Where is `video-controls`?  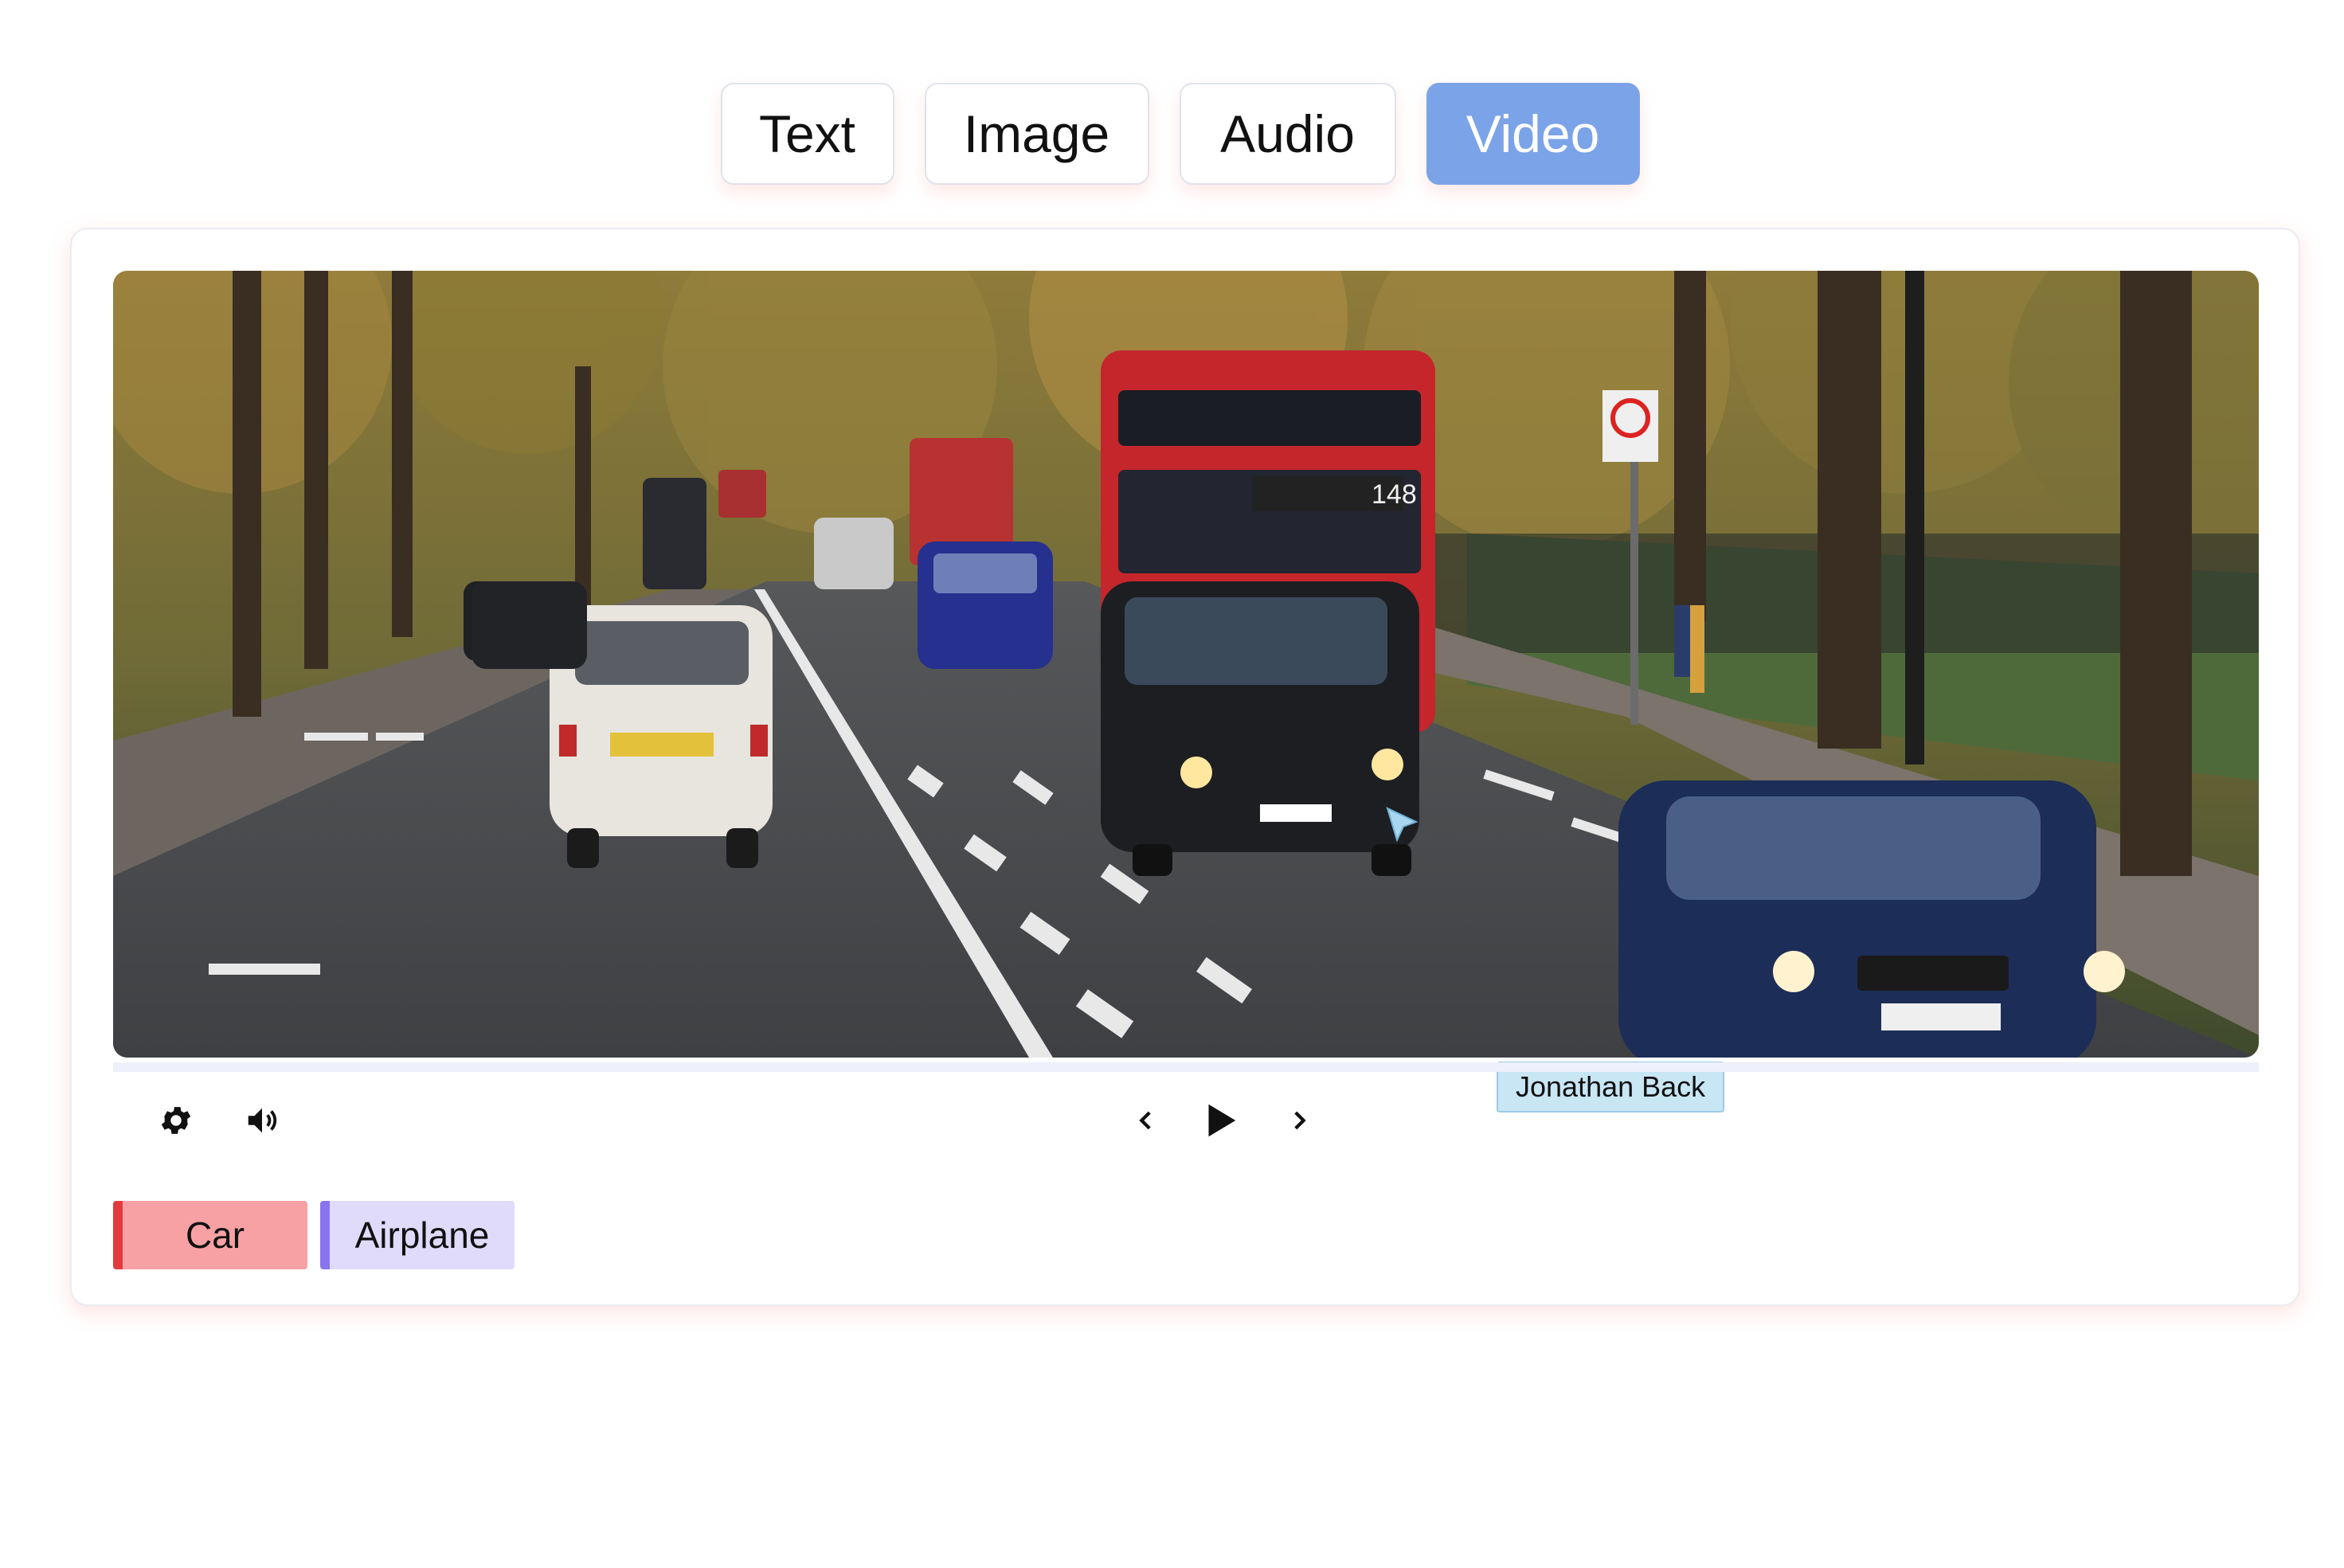 video-controls is located at coordinates (1186, 1129).